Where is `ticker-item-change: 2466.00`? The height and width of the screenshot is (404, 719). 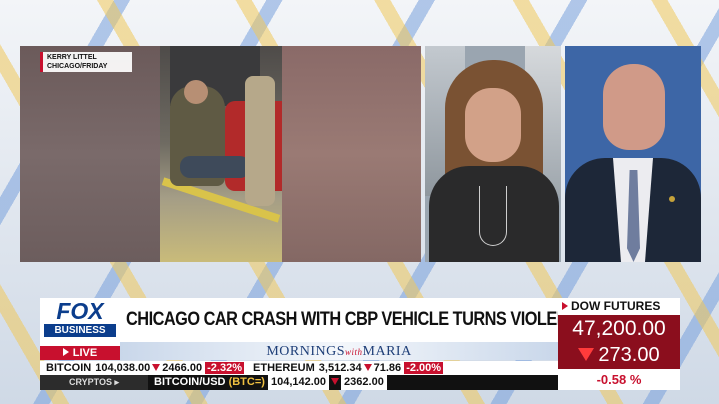 ticker-item-change: 2466.00 is located at coordinates (182, 368).